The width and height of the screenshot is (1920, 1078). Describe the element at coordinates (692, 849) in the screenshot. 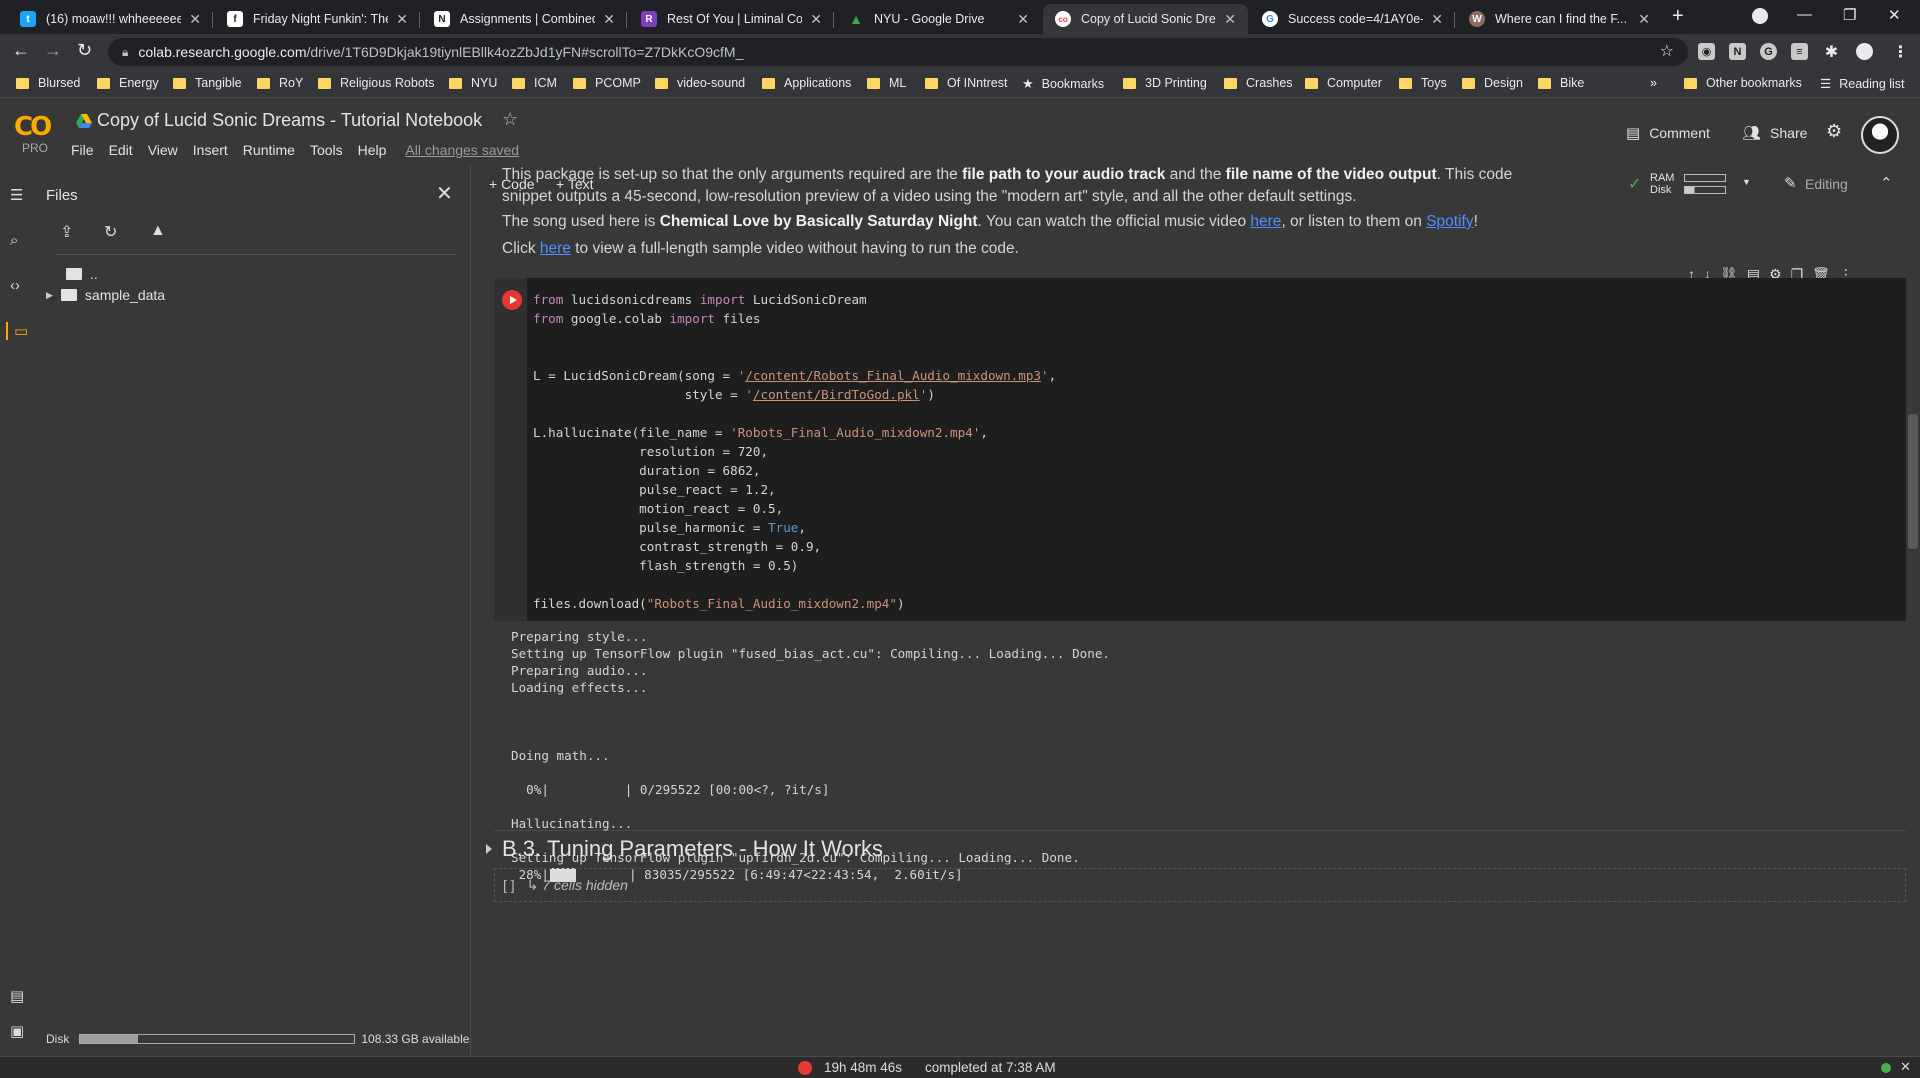

I see `section-heading: B.3. Tuning Parameters - How It Works` at that location.